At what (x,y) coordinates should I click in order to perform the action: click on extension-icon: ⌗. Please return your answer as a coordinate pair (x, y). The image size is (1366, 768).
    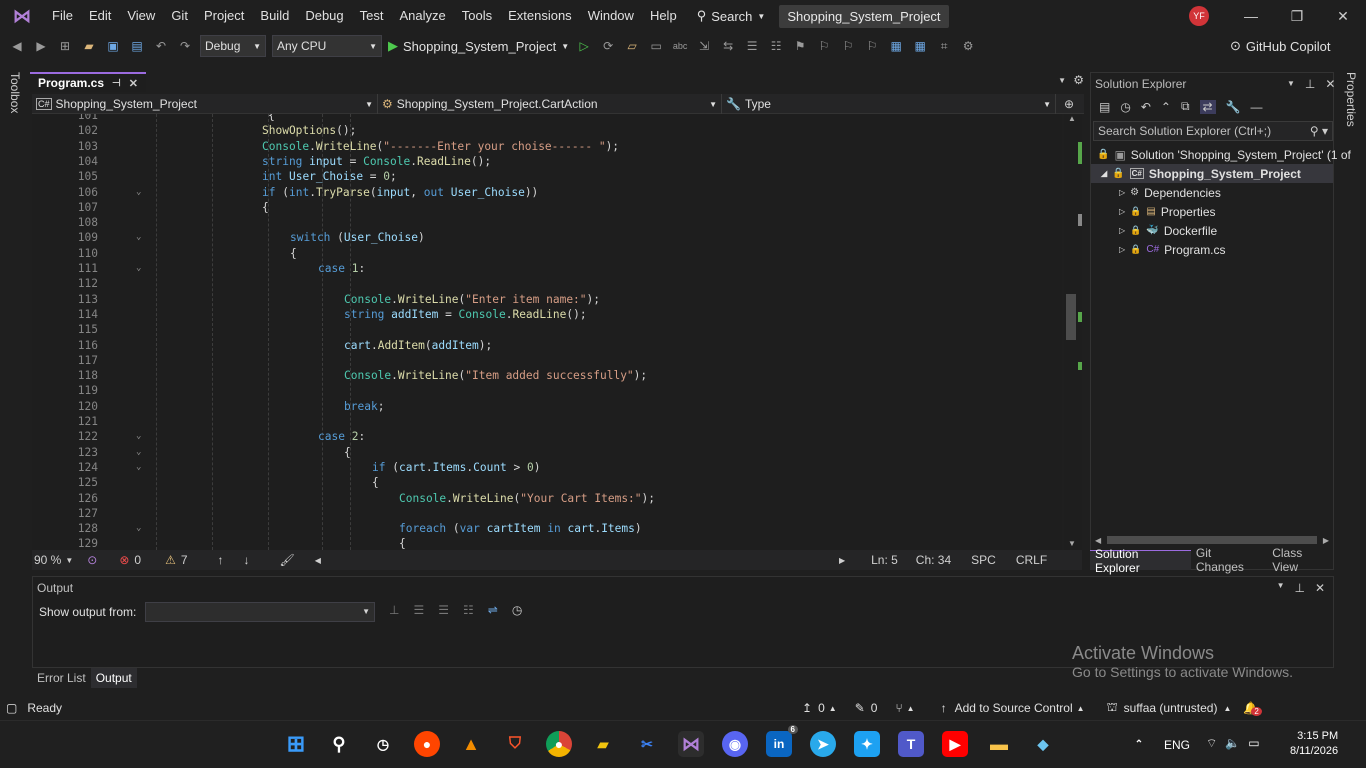
    Looking at the image, I should click on (944, 46).